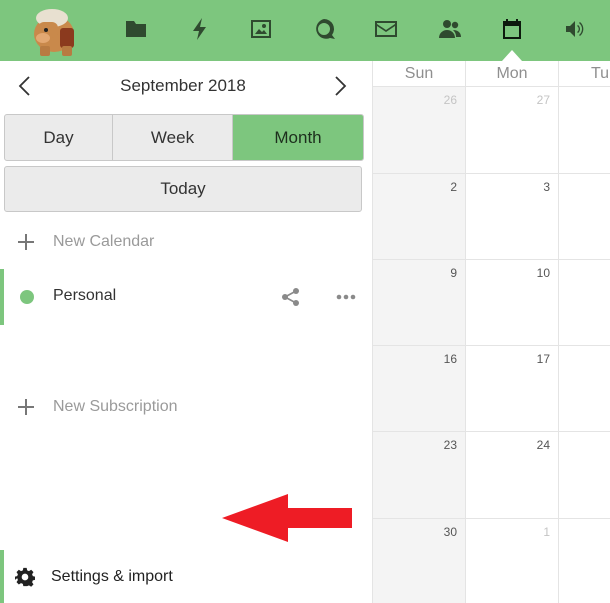  Describe the element at coordinates (25, 577) in the screenshot. I see `gear-icon` at that location.